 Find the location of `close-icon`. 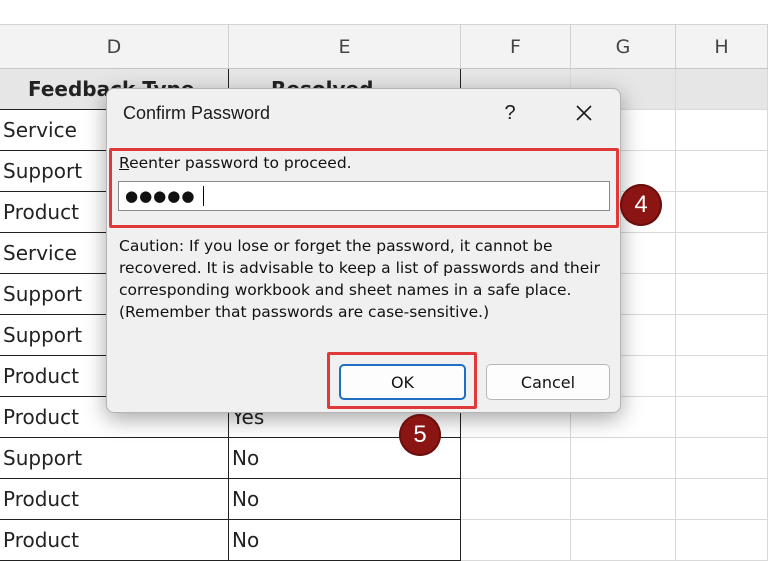

close-icon is located at coordinates (584, 113).